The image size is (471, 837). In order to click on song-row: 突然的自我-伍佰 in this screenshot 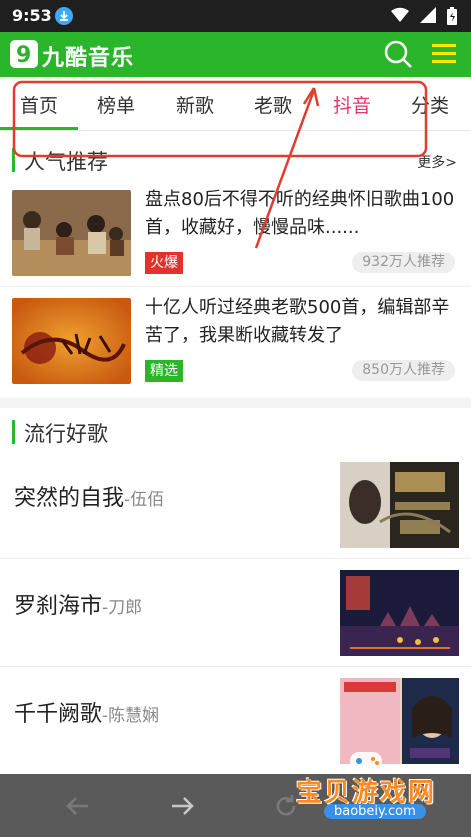, I will do `click(235, 510)`.